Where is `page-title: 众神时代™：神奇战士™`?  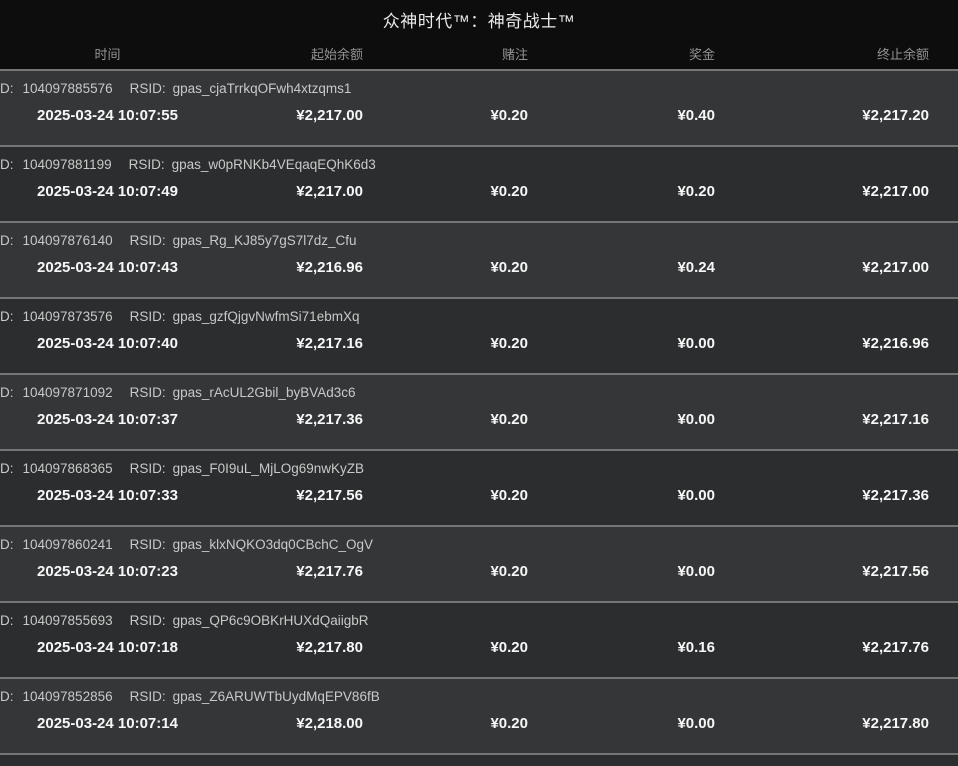 page-title: 众神时代™：神奇战士™ is located at coordinates (479, 21).